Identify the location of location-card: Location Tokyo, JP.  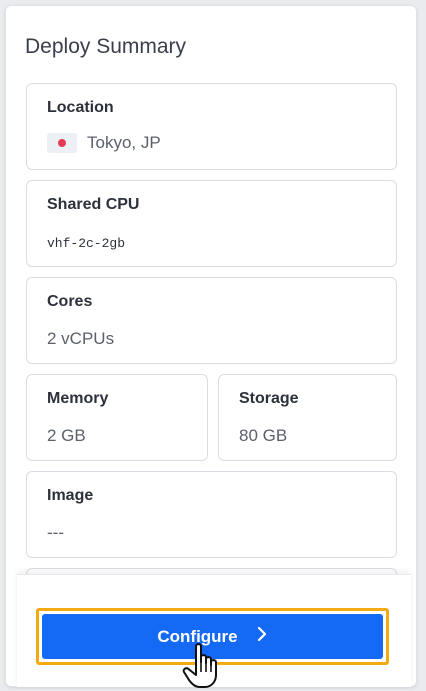
(211, 126).